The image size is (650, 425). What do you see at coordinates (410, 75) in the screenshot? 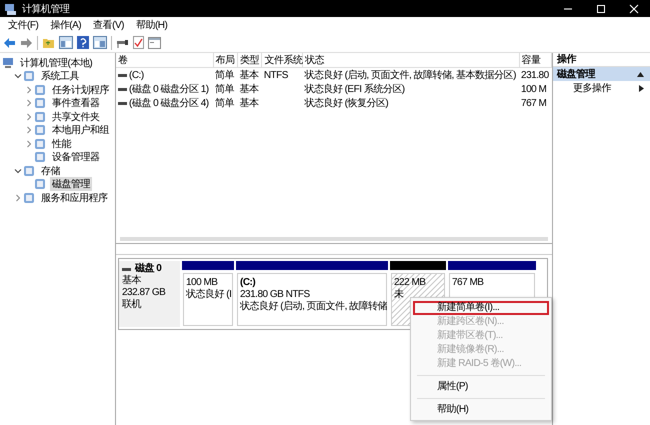
I see `table-cell: 状态良好 (启动, 页面文件, 故障转储, 基本数据分区)` at bounding box center [410, 75].